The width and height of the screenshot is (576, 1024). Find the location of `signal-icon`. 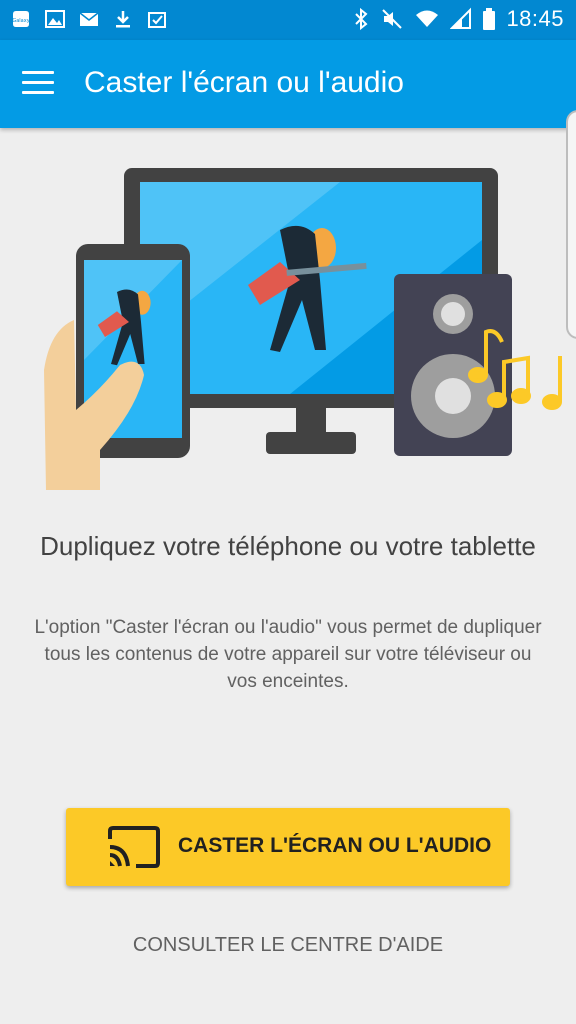

signal-icon is located at coordinates (461, 18).